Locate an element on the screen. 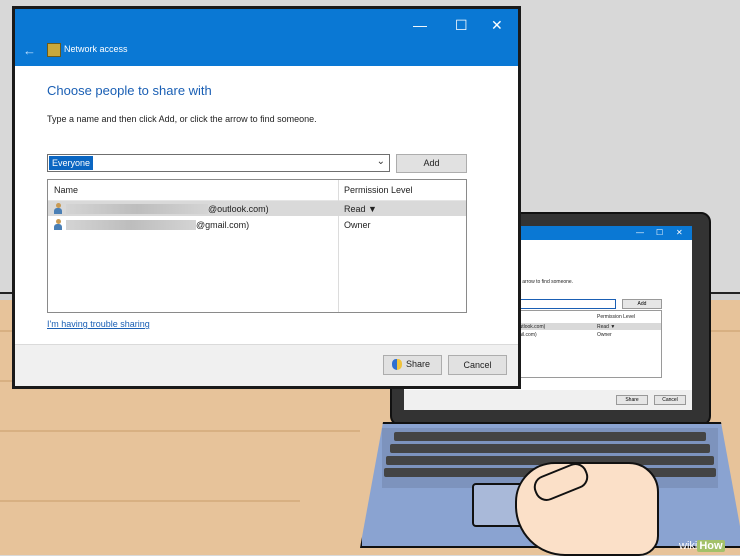 This screenshot has height=556, width=740. close-icon: ✕ is located at coordinates (497, 25).